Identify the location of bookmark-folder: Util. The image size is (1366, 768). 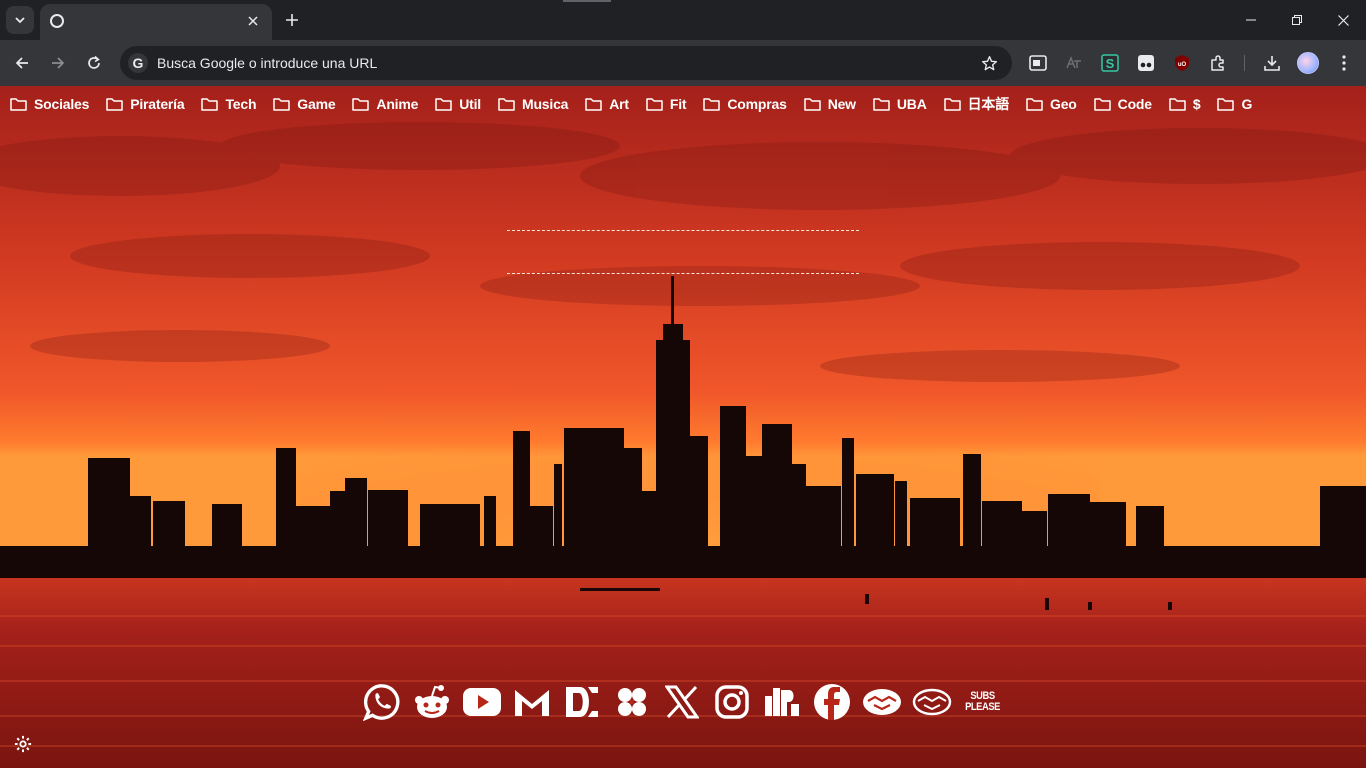
(458, 104).